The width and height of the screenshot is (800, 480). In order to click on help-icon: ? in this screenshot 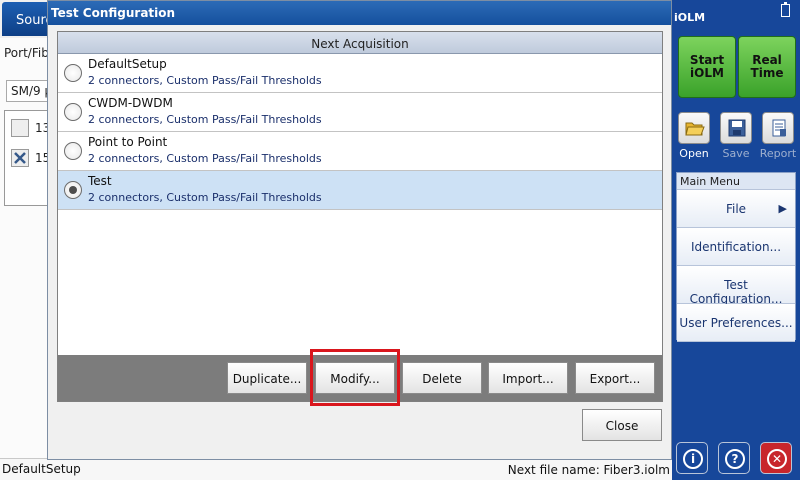, I will do `click(735, 459)`.